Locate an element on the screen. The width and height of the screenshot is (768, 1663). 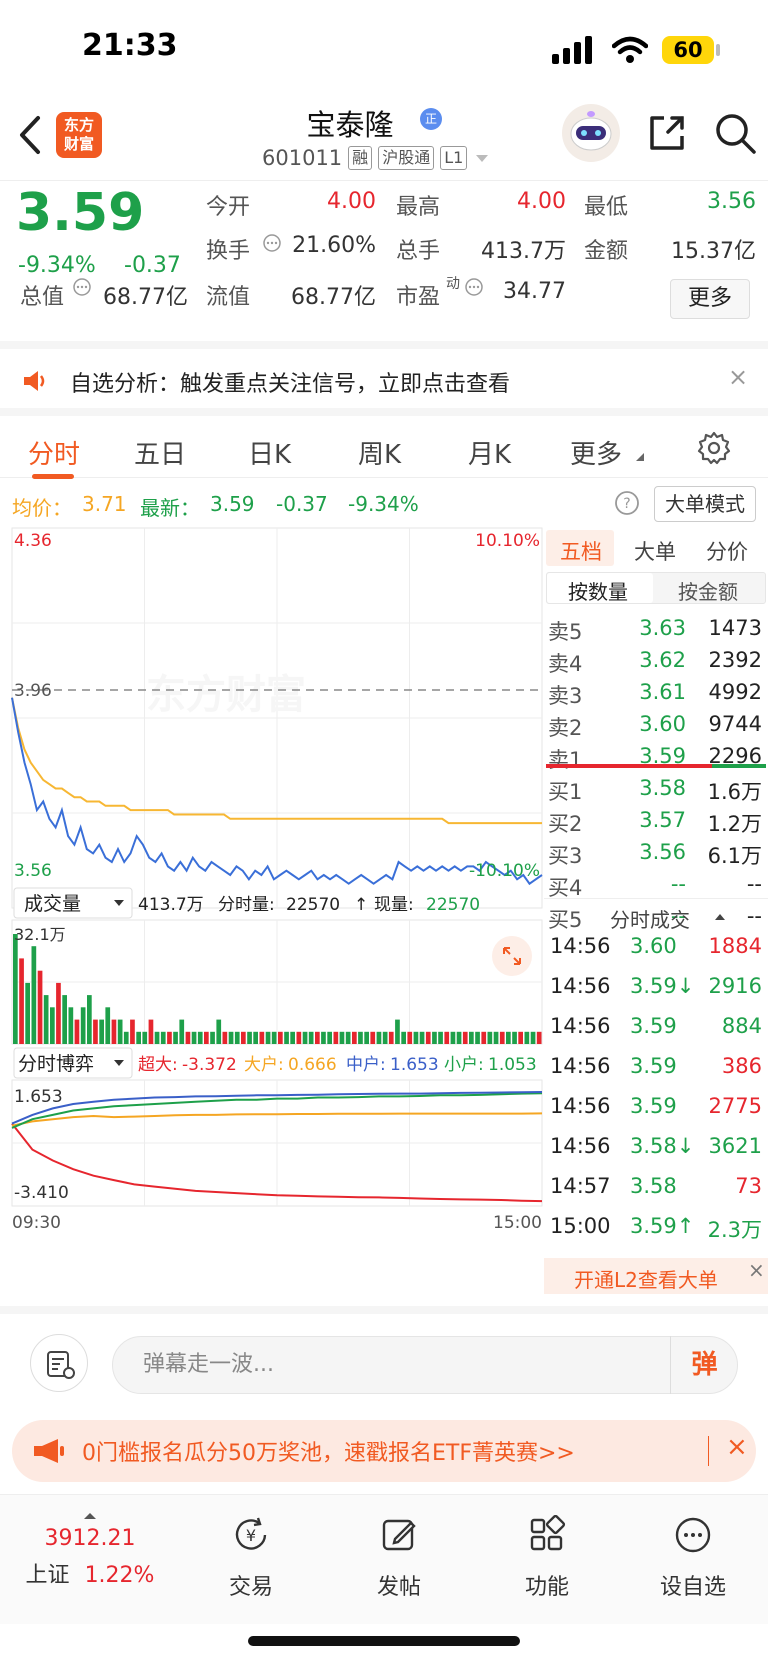
nav-index: 3912.21 上证 1.22% is located at coordinates (90, 1547).